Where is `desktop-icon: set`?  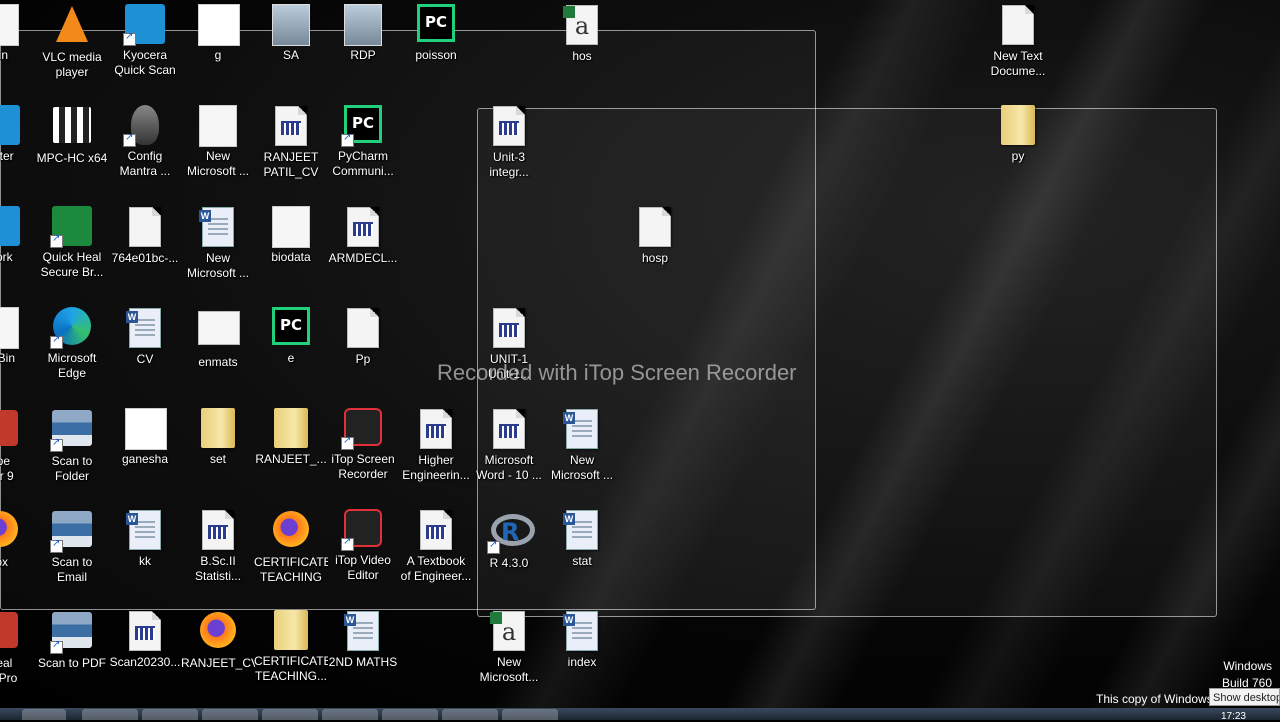 desktop-icon: set is located at coordinates (218, 437).